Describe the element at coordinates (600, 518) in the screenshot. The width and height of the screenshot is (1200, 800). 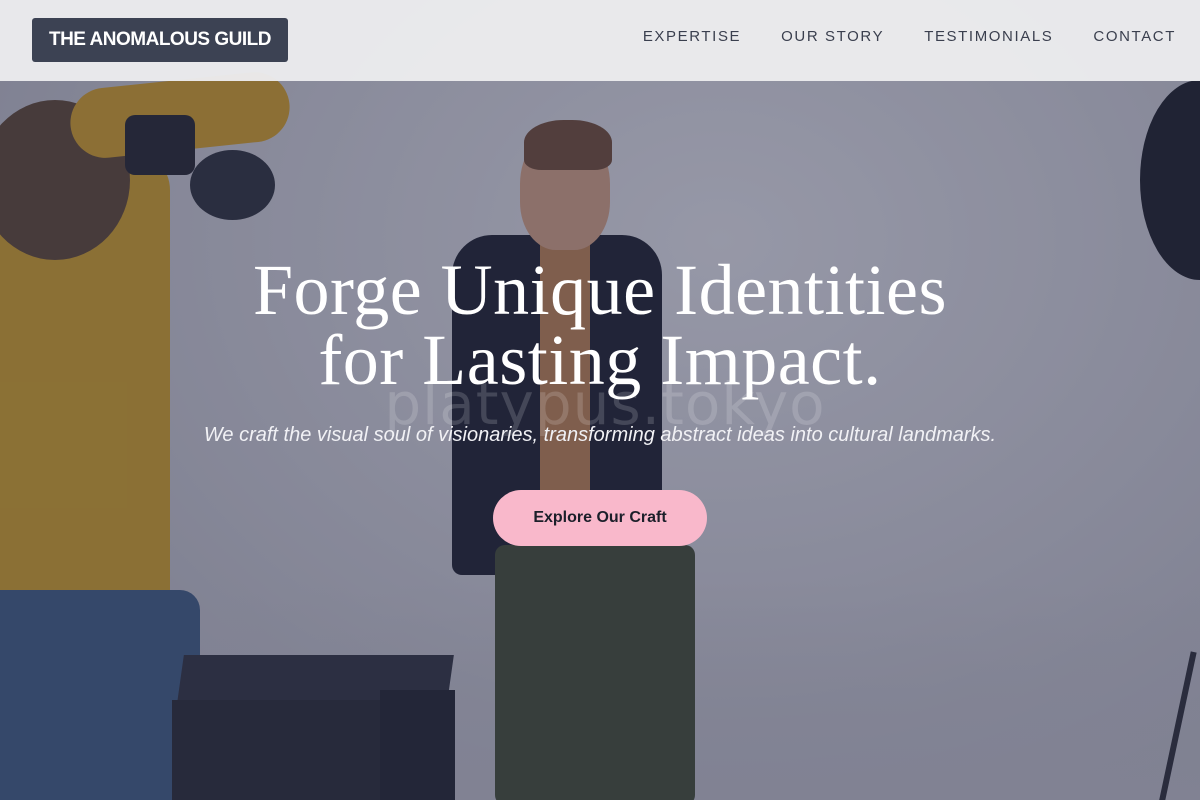
I see `explore-craft-button: Explore Our Craft` at that location.